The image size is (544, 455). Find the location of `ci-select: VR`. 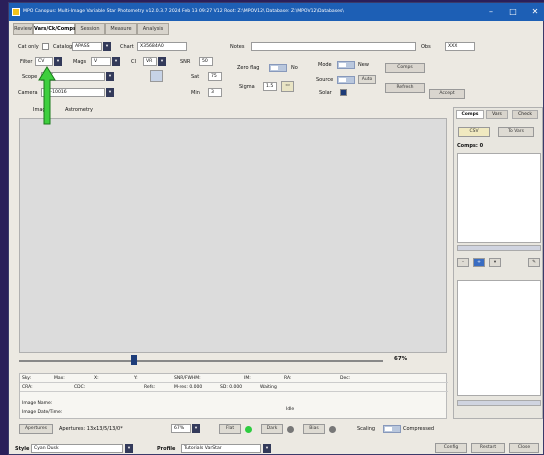

ci-select: VR is located at coordinates (150, 61).